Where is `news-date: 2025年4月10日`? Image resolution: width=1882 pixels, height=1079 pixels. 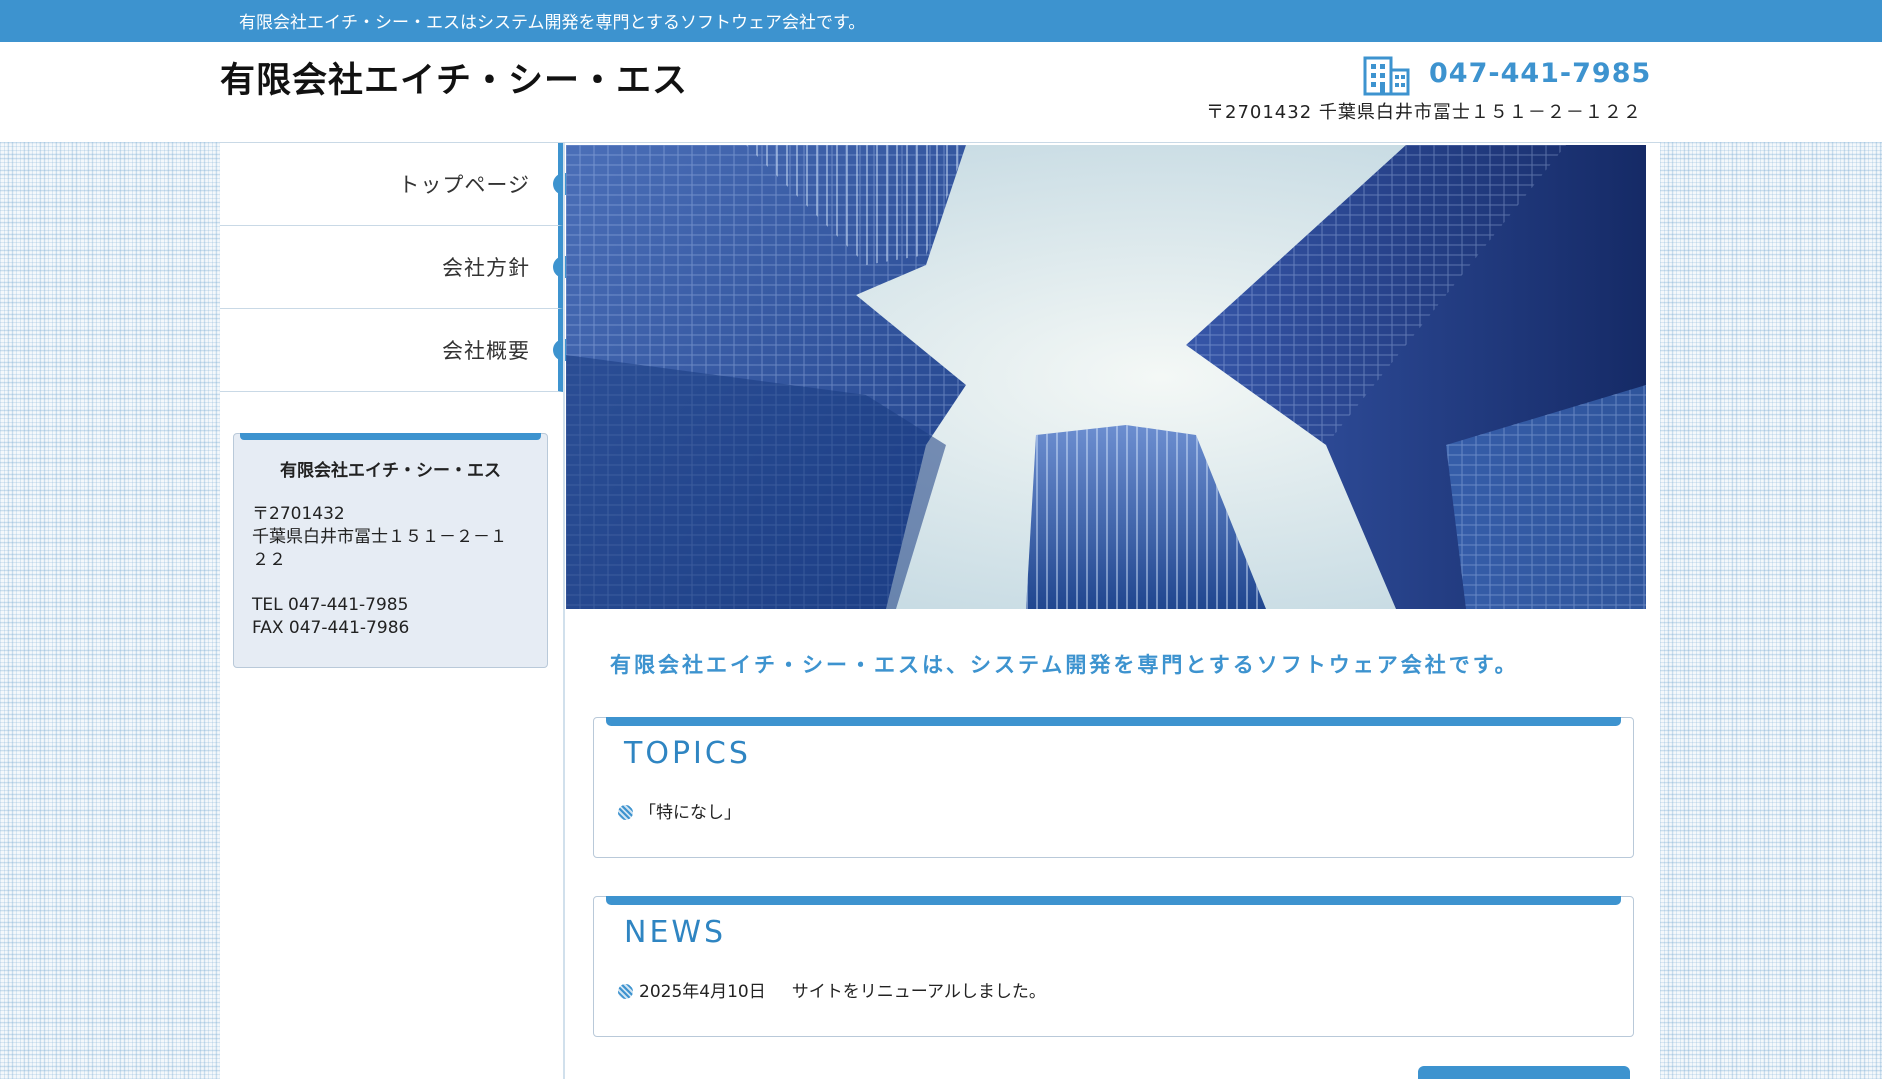
news-date: 2025年4月10日 is located at coordinates (702, 992).